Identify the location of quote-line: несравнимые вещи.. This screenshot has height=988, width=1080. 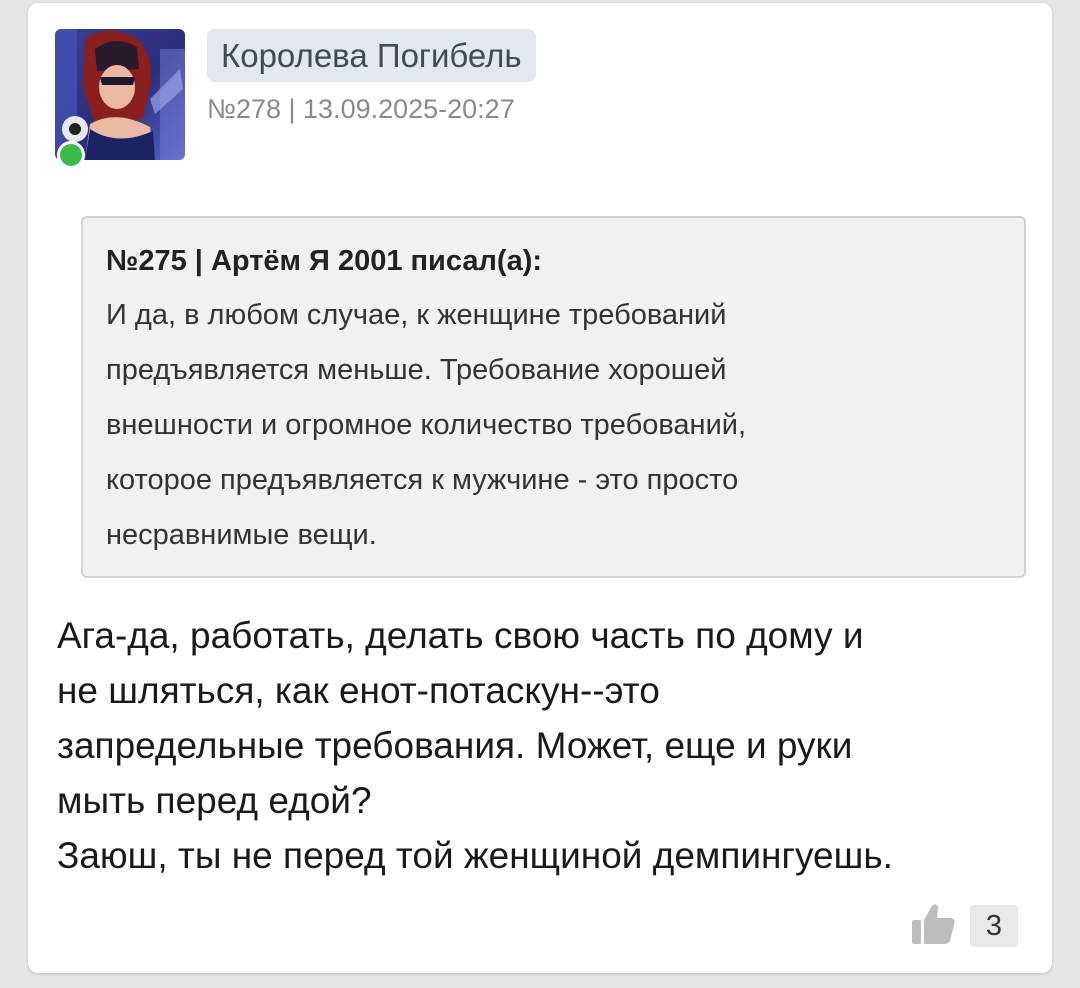
(241, 535).